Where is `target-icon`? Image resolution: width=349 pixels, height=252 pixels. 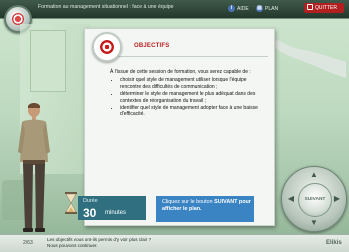
target-icon is located at coordinates (107, 47).